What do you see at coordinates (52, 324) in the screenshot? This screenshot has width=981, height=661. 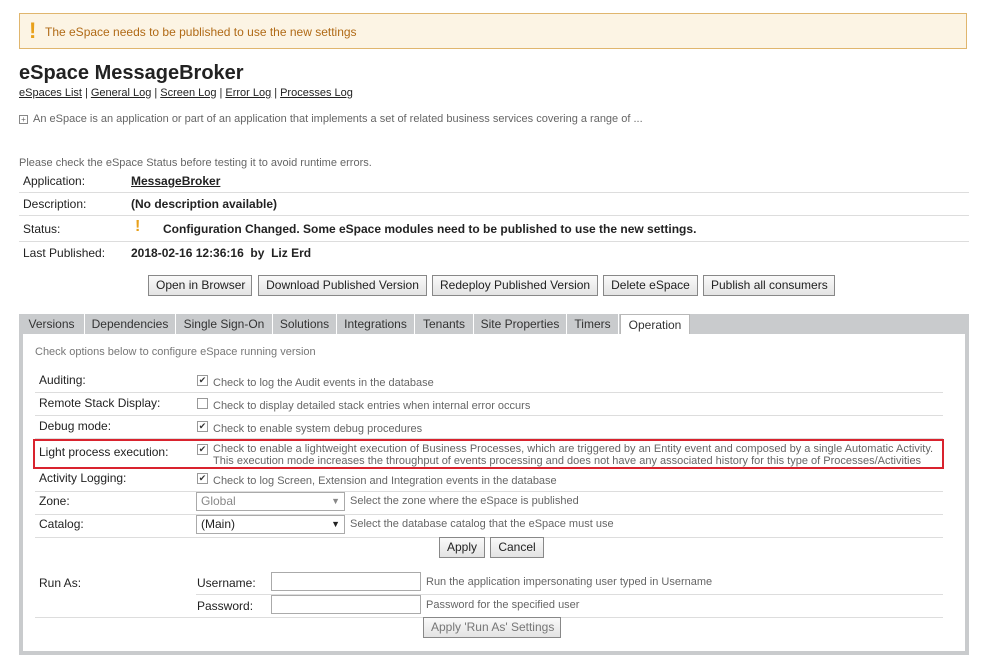 I see `tab-versions: Versions` at bounding box center [52, 324].